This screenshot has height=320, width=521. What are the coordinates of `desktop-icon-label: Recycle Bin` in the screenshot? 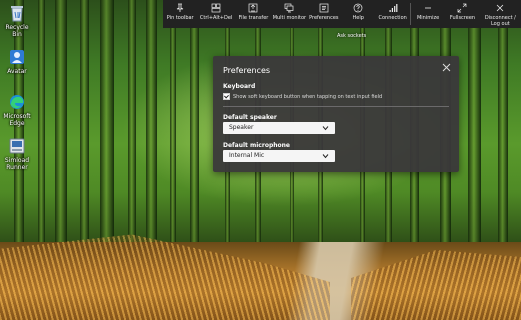 It's located at (17, 31).